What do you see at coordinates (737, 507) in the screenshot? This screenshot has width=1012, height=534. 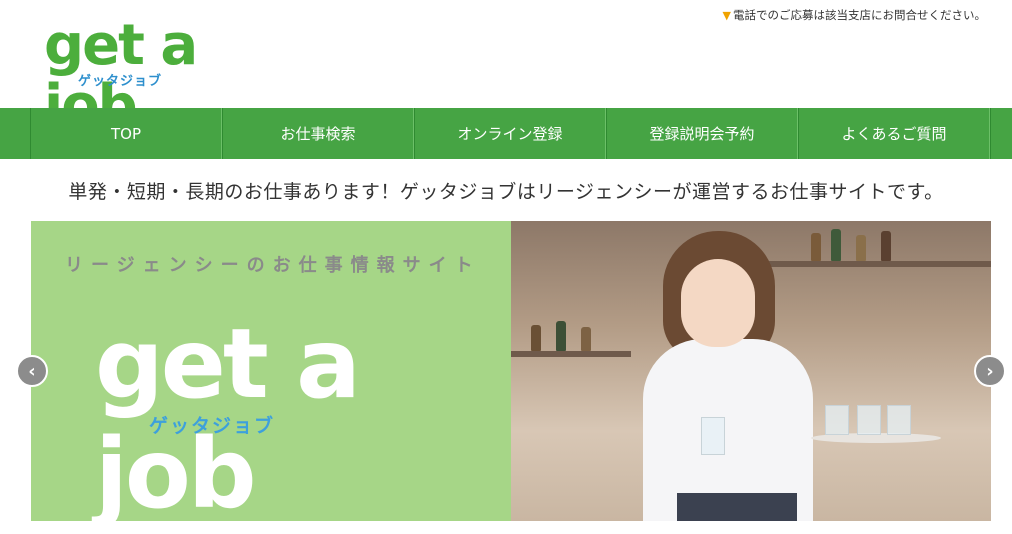 I see `woman-apron` at bounding box center [737, 507].